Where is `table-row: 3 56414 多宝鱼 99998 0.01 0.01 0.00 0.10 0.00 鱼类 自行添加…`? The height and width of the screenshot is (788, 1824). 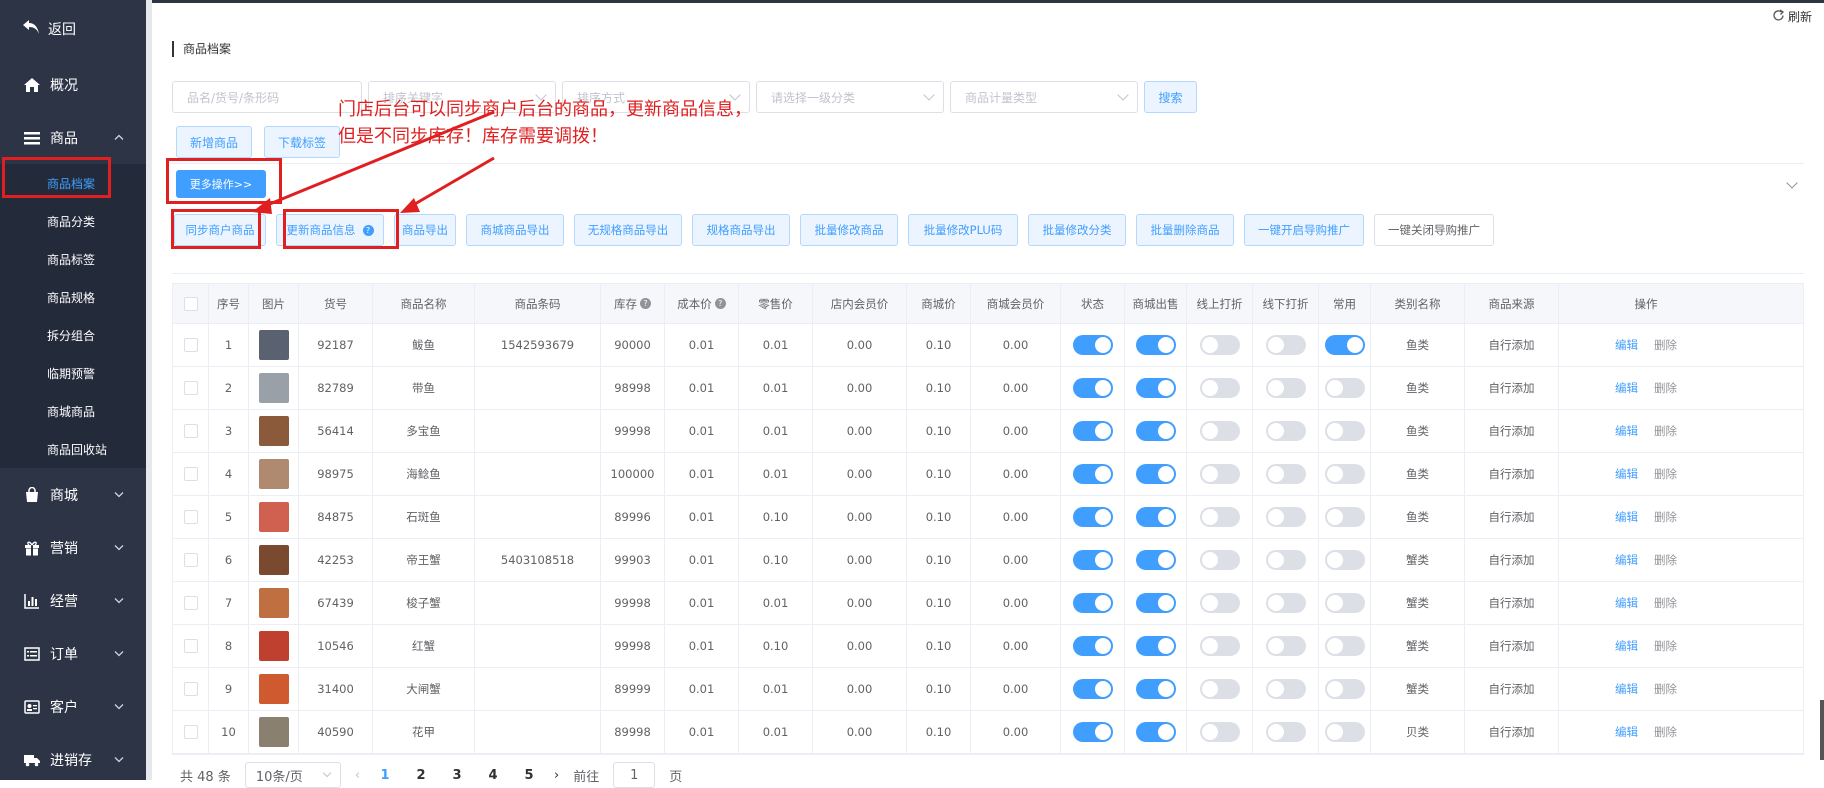
table-row: 3 56414 多宝鱼 99998 0.01 0.01 0.00 0.10 0.00 鱼类 自行添加… is located at coordinates (988, 431).